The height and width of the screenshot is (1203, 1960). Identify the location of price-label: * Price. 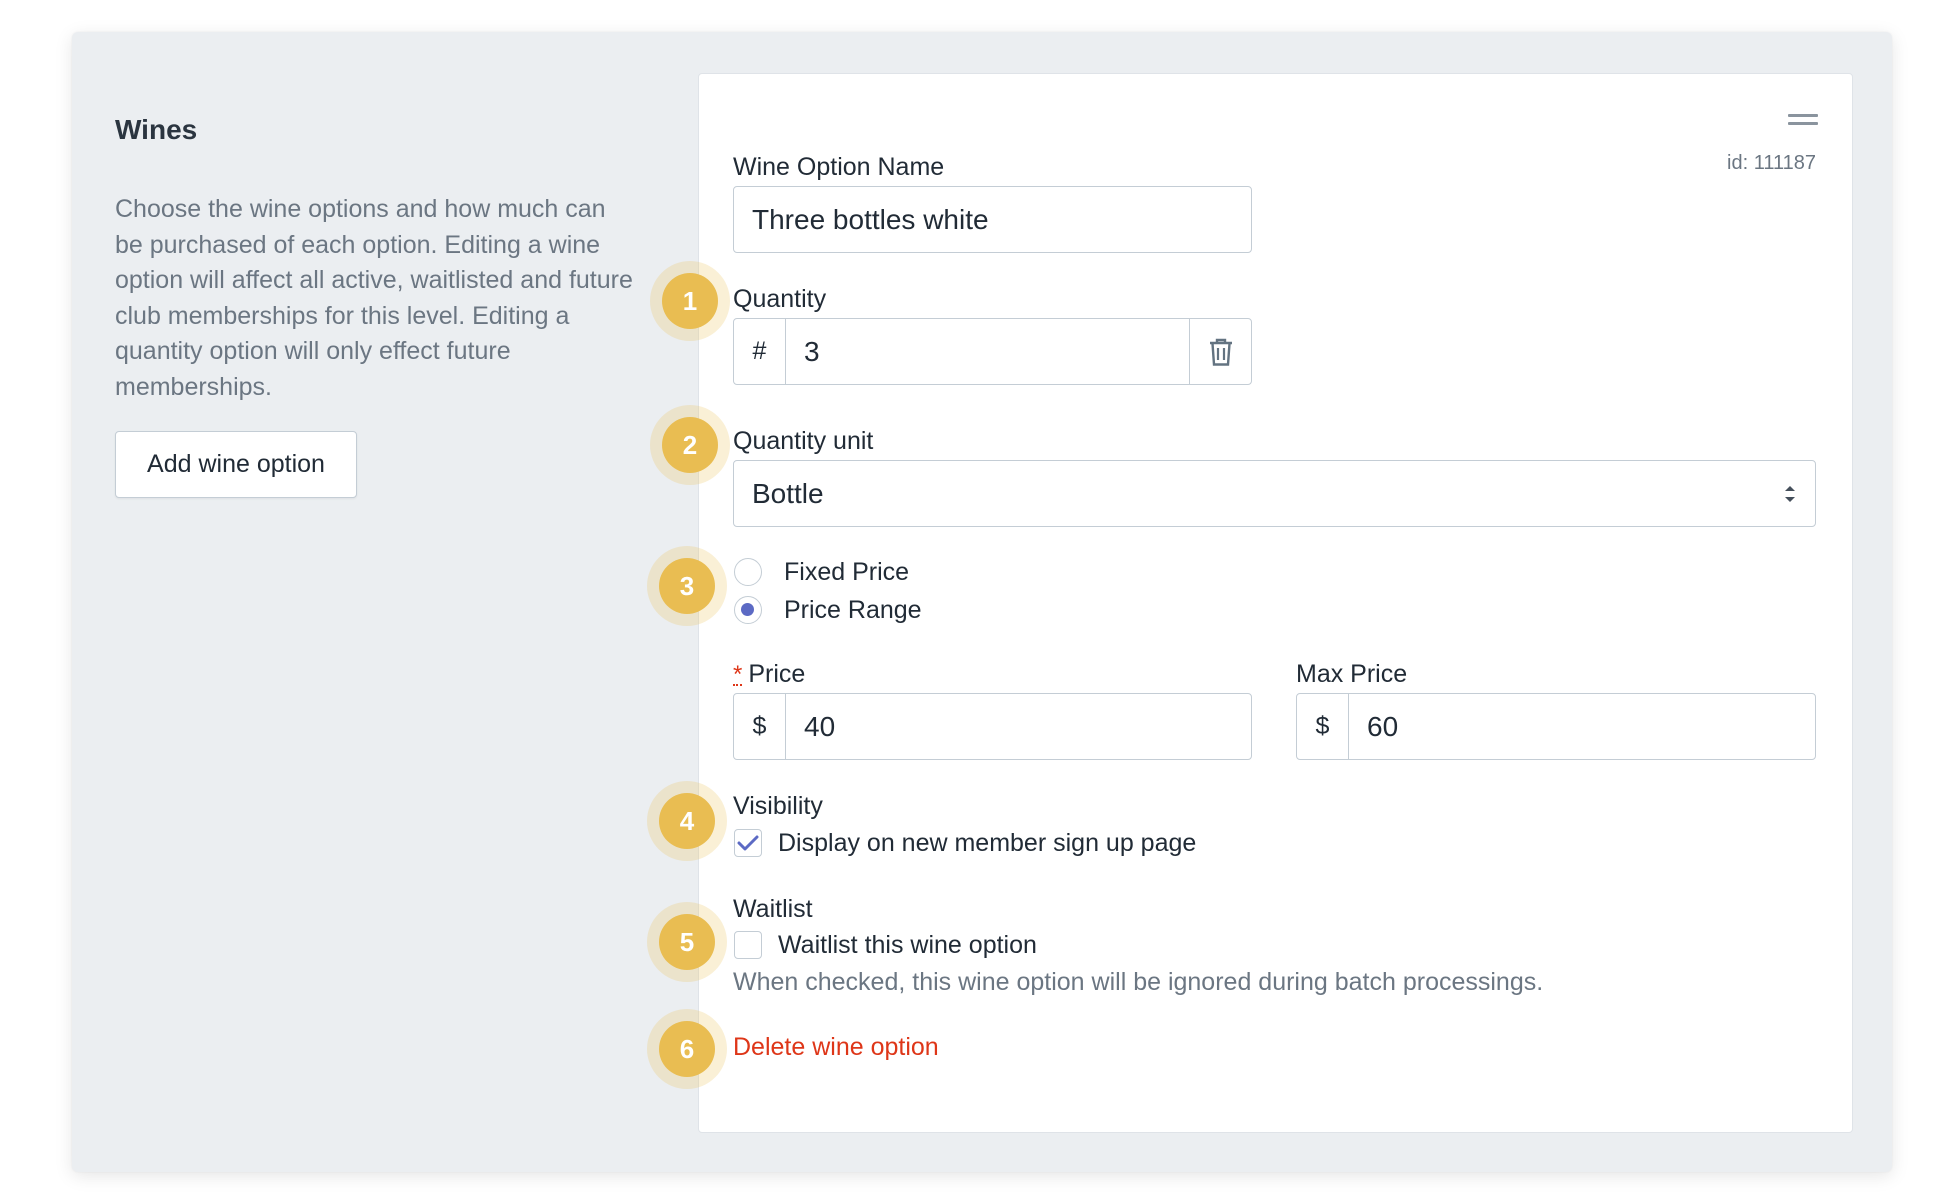
(769, 674).